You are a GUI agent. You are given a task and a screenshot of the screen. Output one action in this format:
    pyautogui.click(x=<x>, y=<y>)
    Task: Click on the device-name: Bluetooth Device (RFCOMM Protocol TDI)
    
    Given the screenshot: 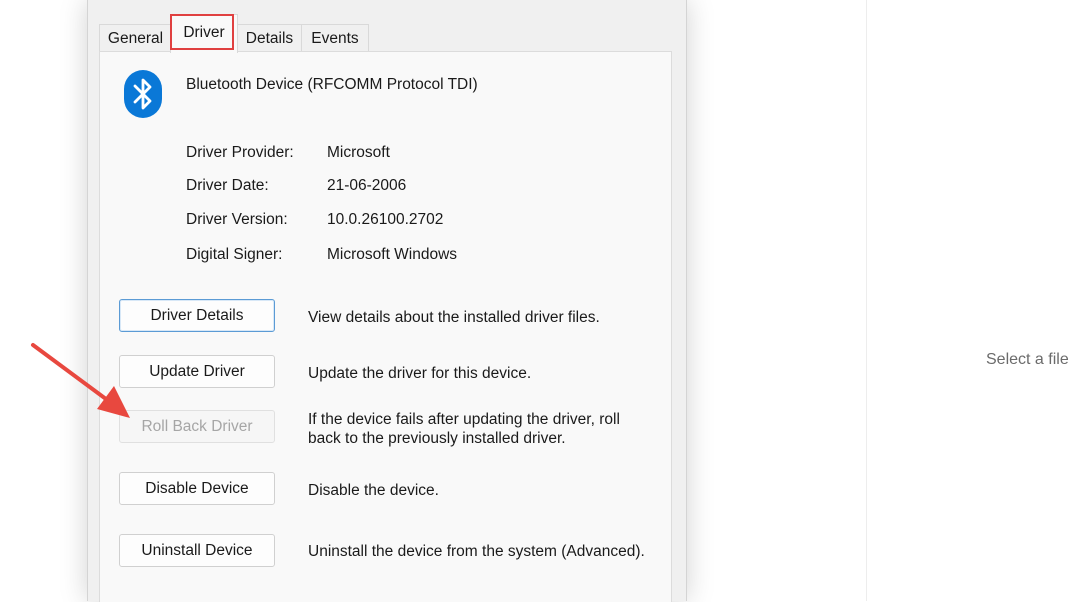 What is the action you would take?
    pyautogui.click(x=332, y=84)
    